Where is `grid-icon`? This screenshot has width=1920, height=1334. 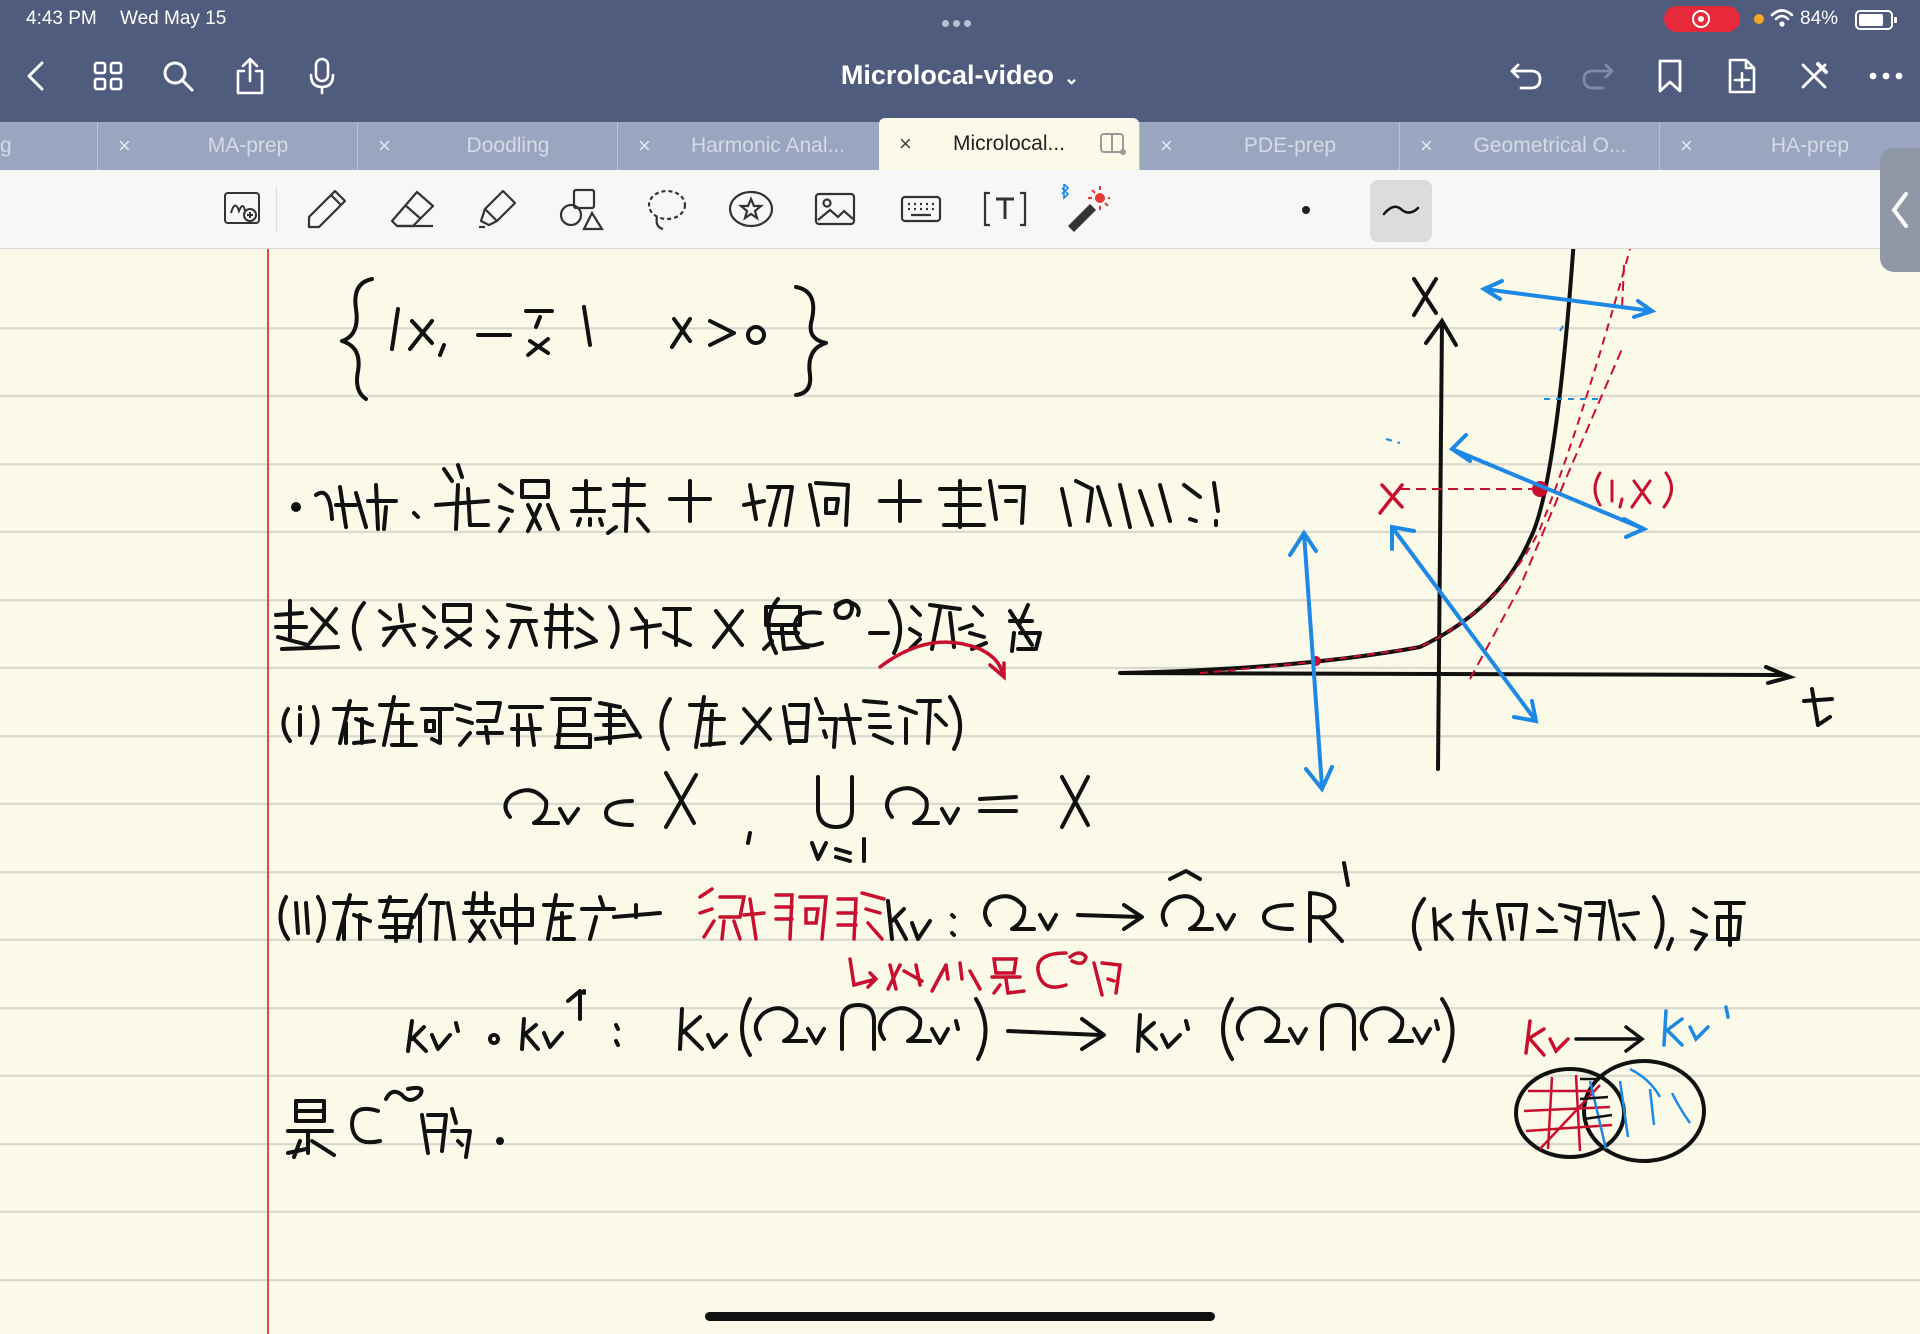 grid-icon is located at coordinates (108, 76).